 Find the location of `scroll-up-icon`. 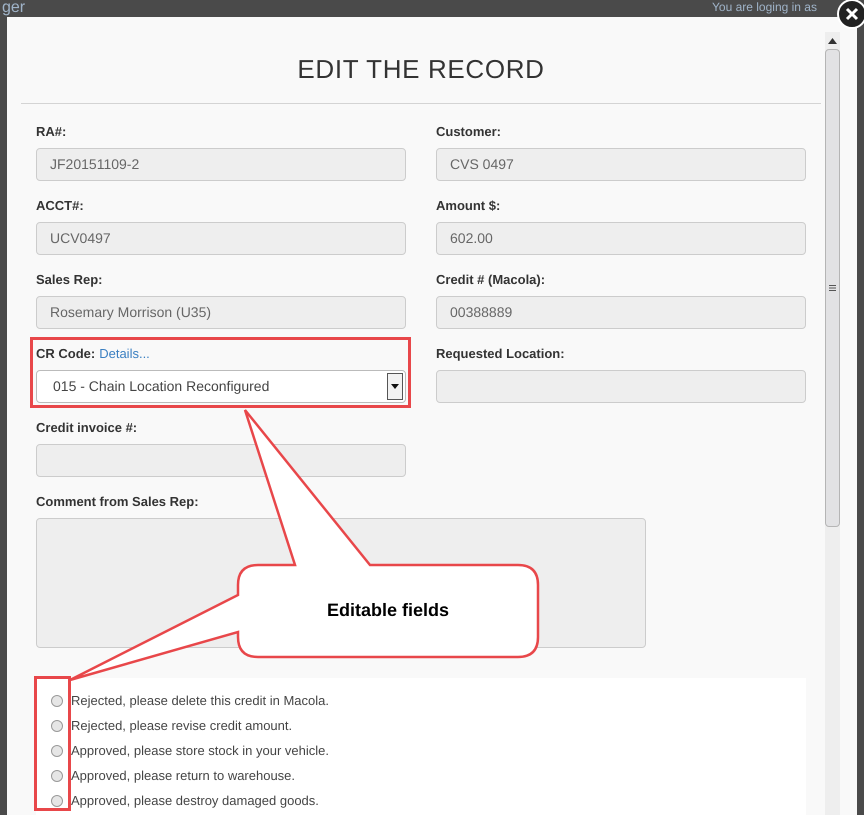

scroll-up-icon is located at coordinates (832, 41).